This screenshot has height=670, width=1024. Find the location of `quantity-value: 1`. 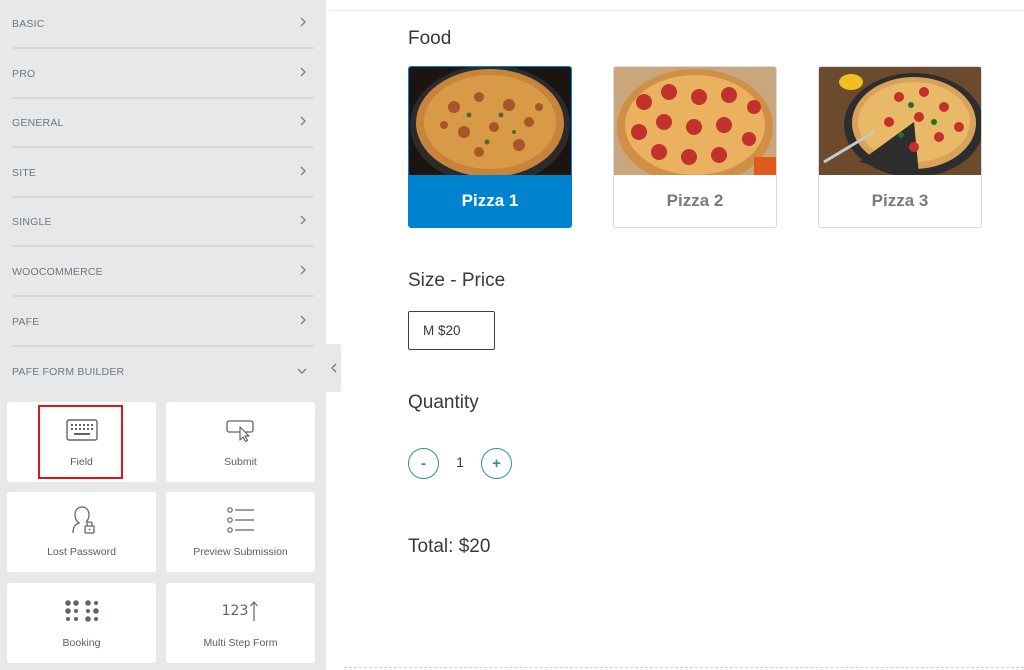

quantity-value: 1 is located at coordinates (460, 462).